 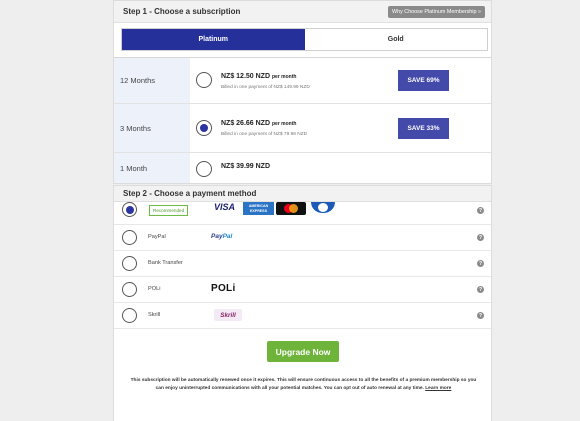 I want to click on plan-billed-note: Billed in one payment of NZ$ 149.99 NZD, so click(x=265, y=87).